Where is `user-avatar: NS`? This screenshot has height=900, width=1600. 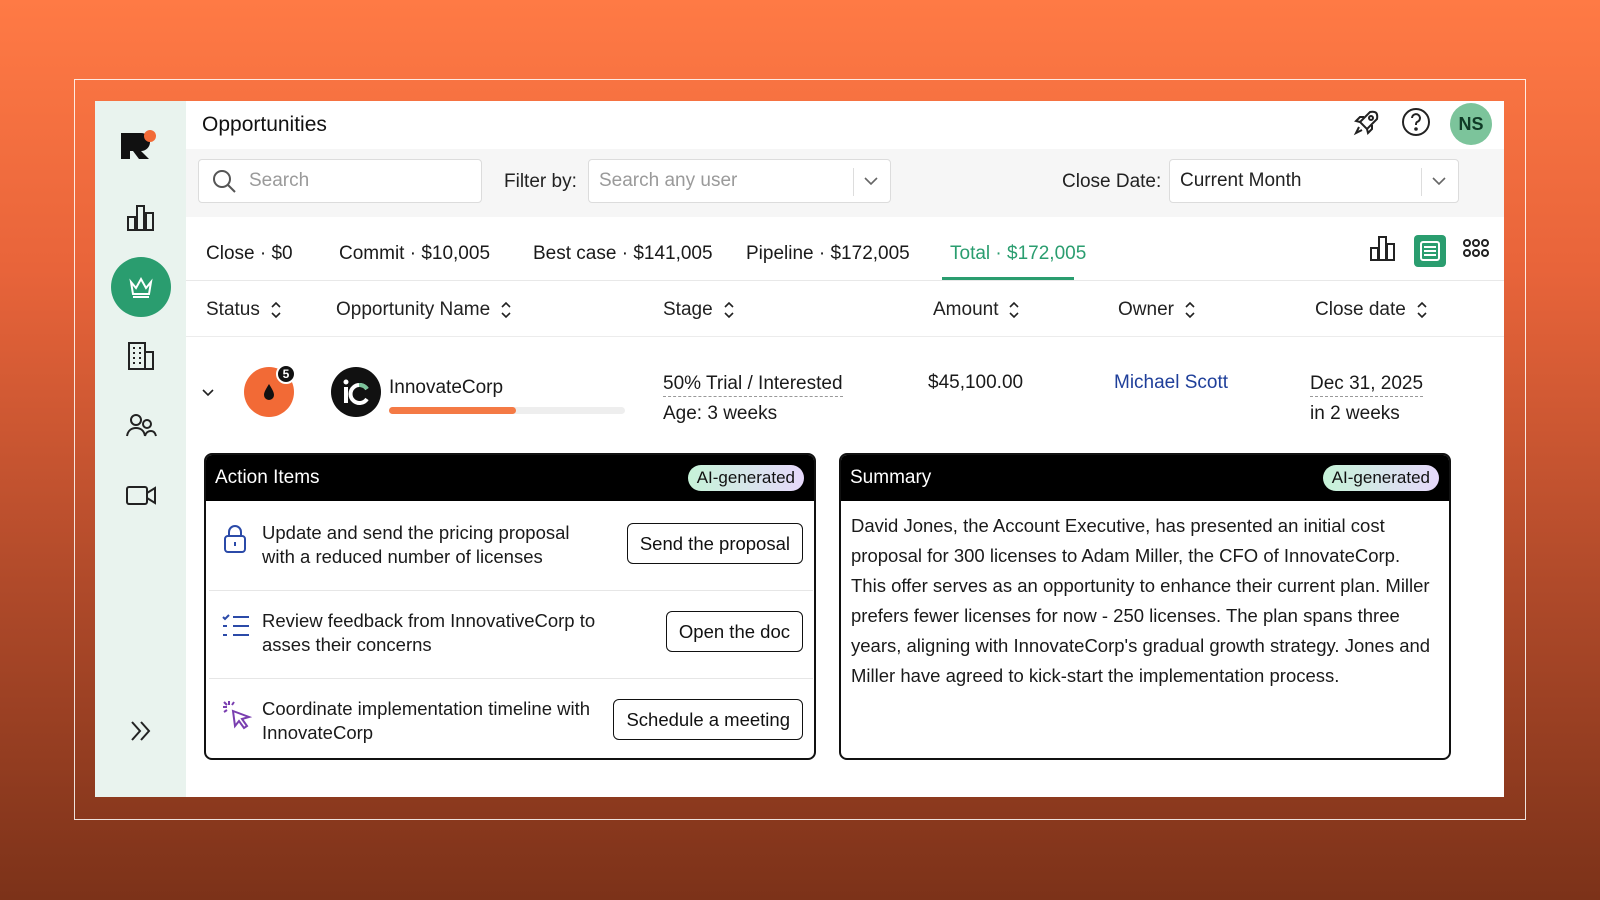
user-avatar: NS is located at coordinates (1471, 124).